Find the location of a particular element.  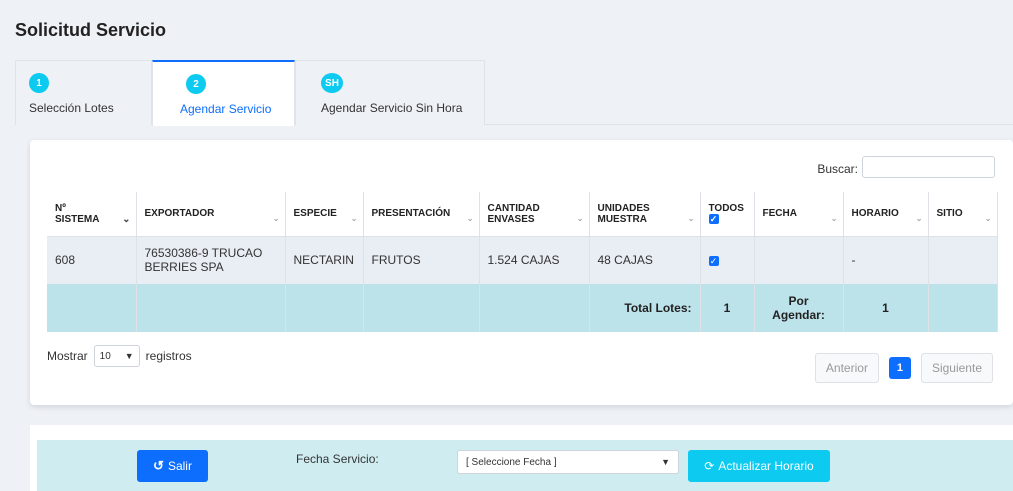

sort-active-icon: ⌄ is located at coordinates (126, 219).